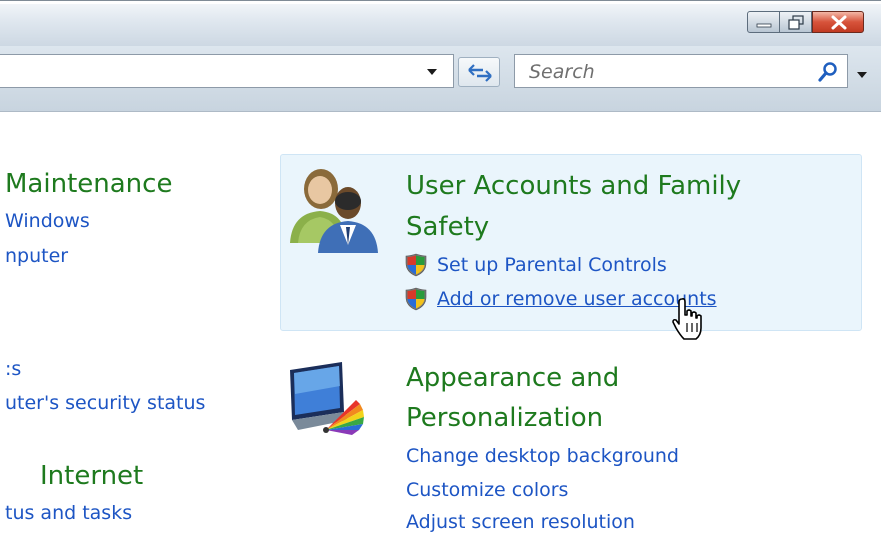 The height and width of the screenshot is (534, 881). What do you see at coordinates (47, 221) in the screenshot?
I see `link-system-item-1: Windows` at bounding box center [47, 221].